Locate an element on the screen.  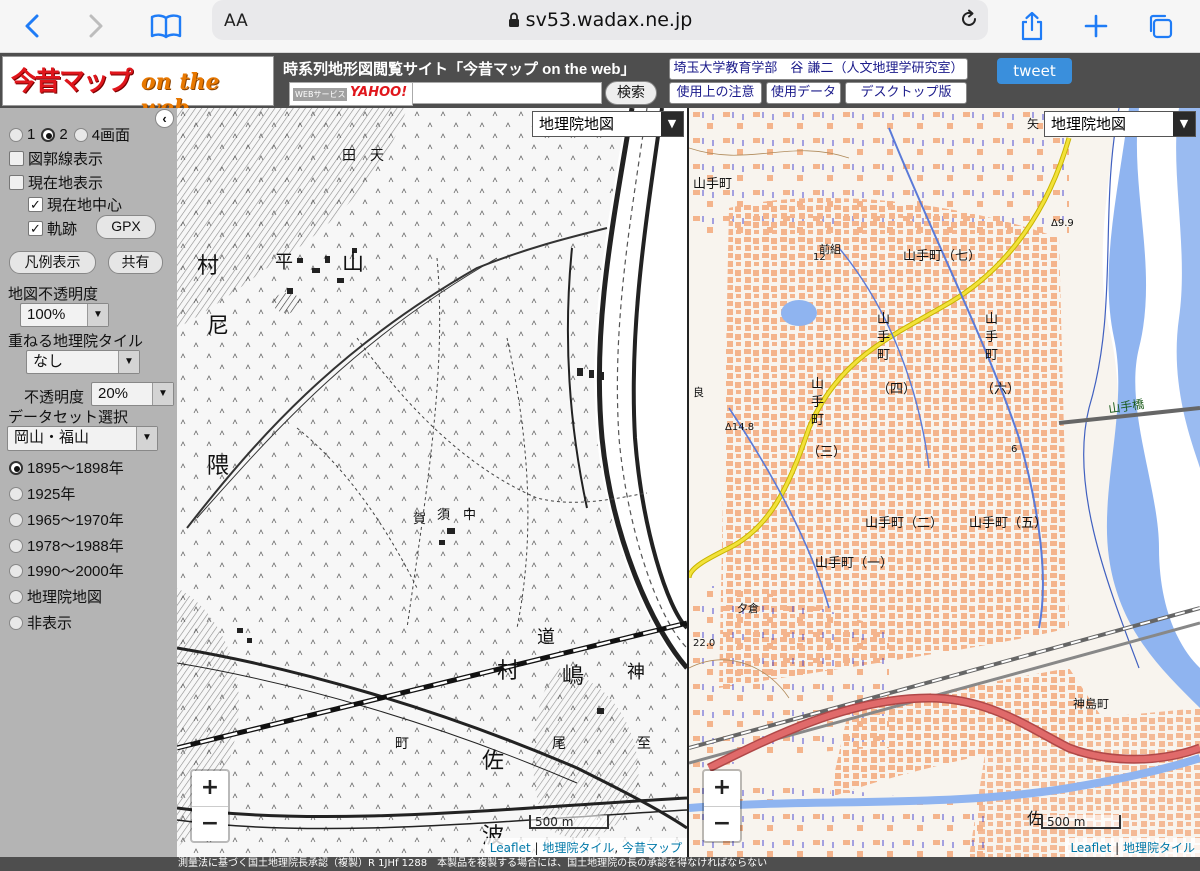
spot-height: 22.0 is located at coordinates (704, 643).